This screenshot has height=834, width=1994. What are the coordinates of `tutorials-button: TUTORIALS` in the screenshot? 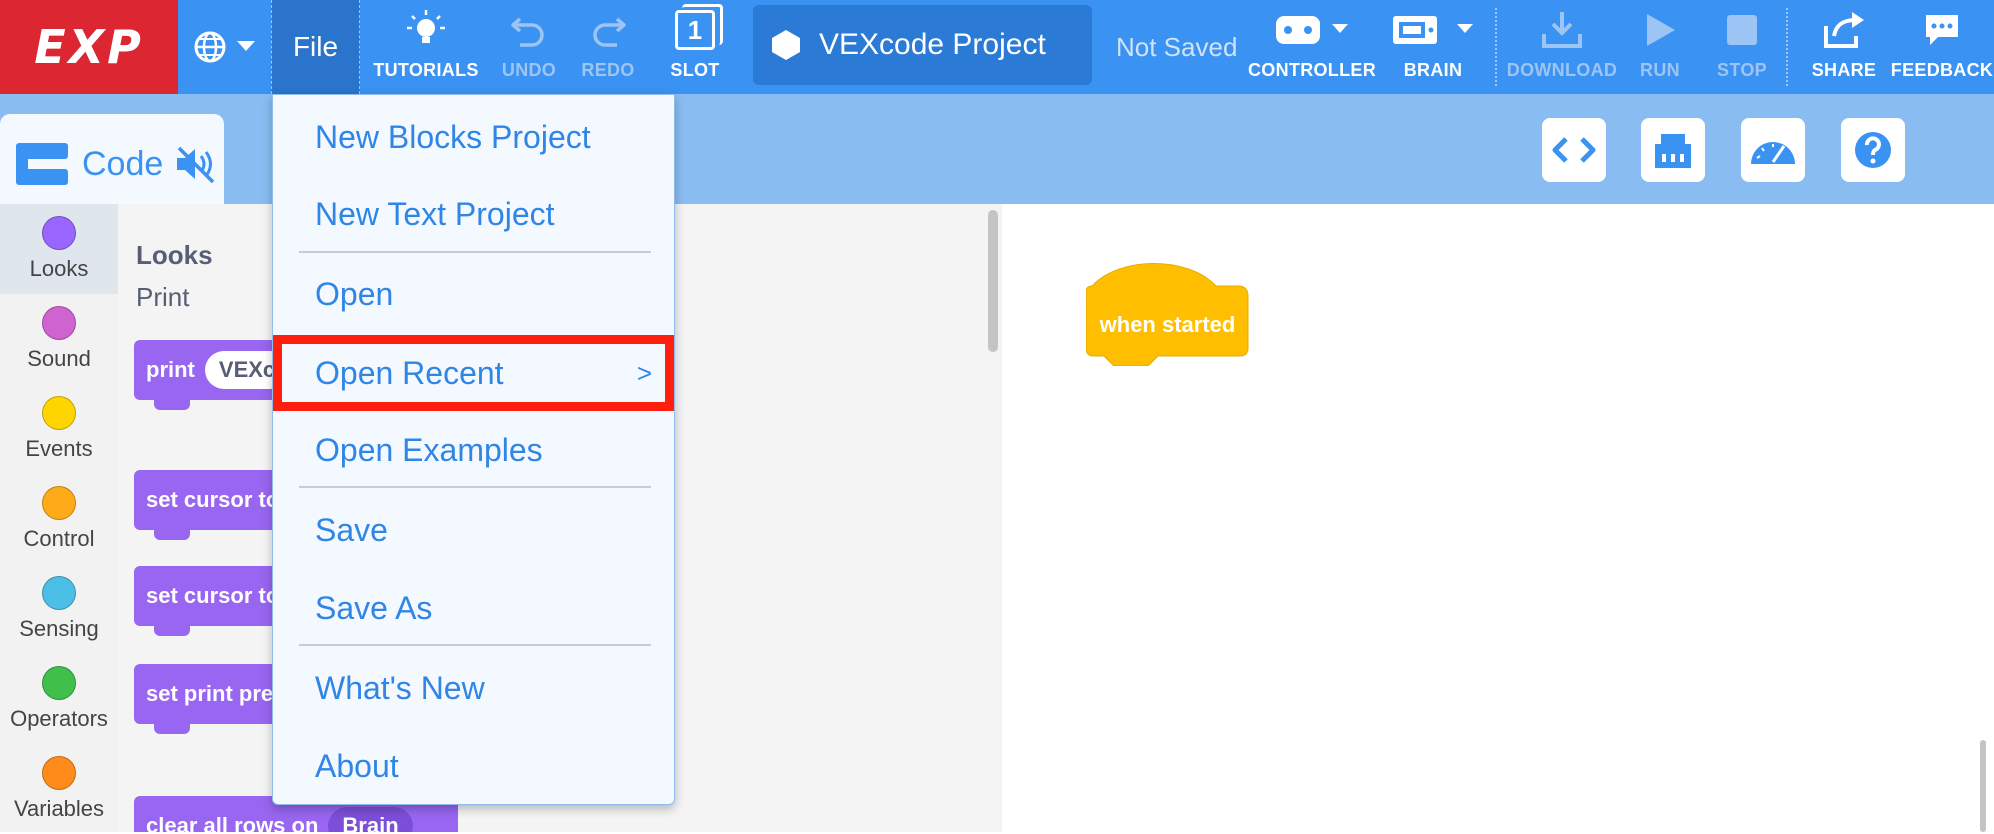 It's located at (426, 47).